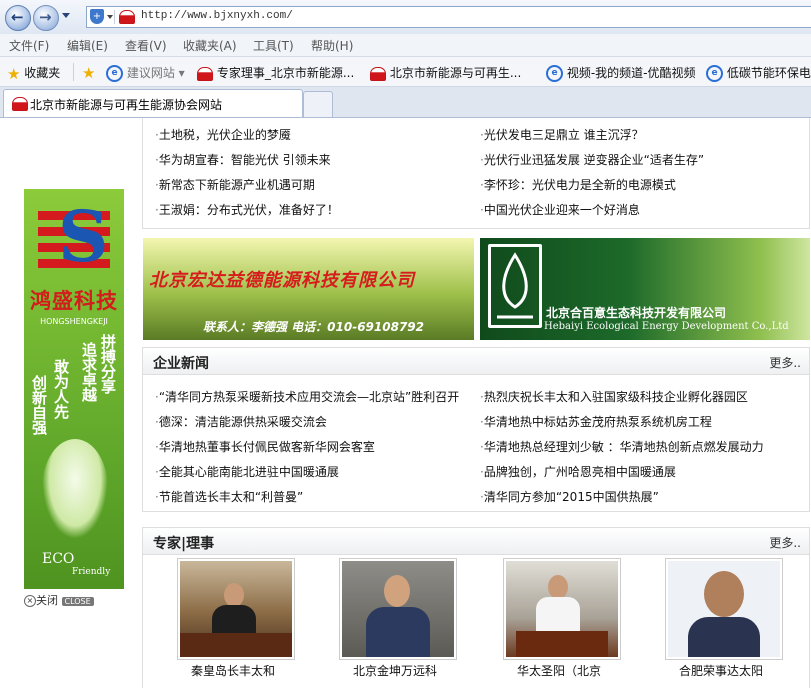 This screenshot has height=688, width=811. Describe the element at coordinates (184, 544) in the screenshot. I see `section-title: 专家|理事` at that location.